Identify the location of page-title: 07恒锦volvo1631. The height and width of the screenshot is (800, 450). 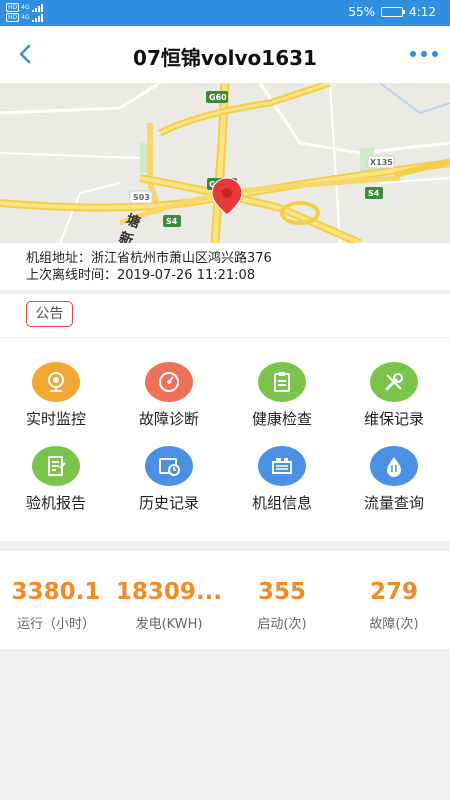
(225, 58).